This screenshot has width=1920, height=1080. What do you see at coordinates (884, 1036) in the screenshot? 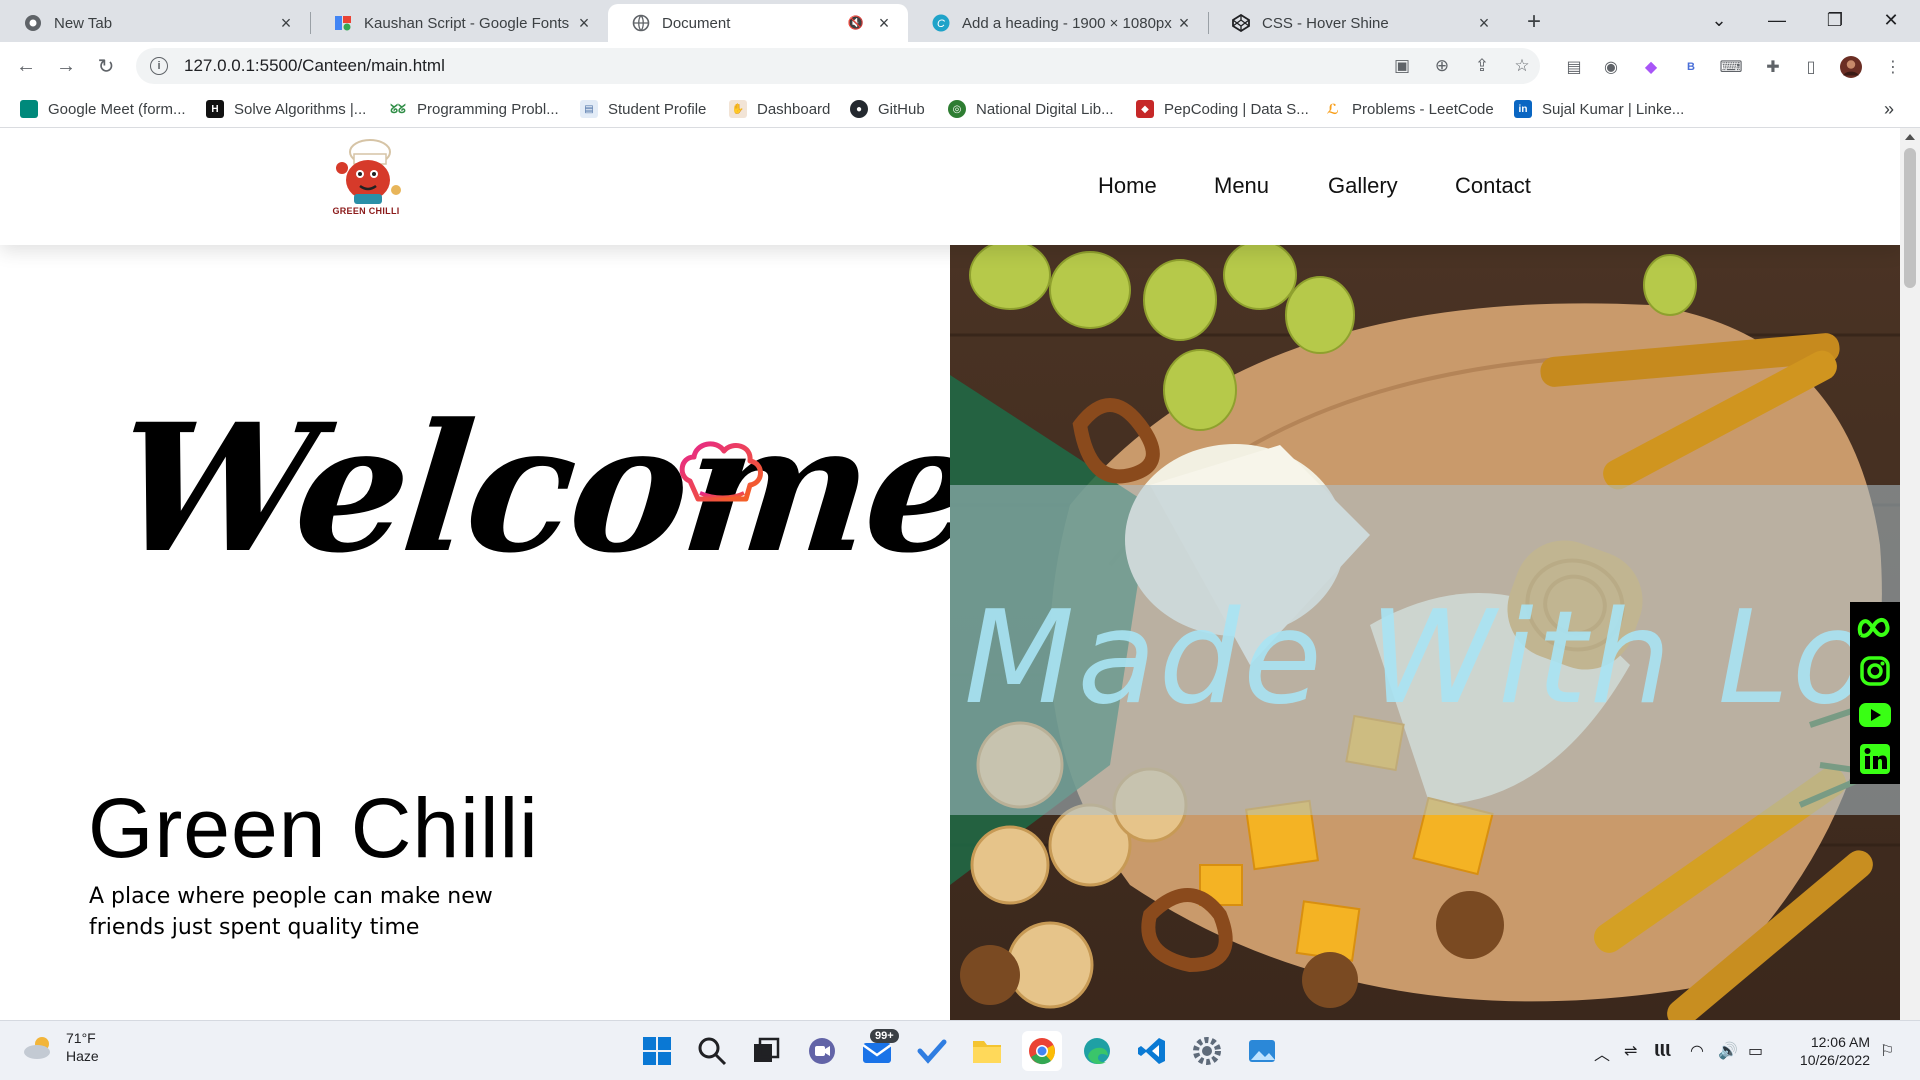
I see `mail-badge: 99+` at bounding box center [884, 1036].